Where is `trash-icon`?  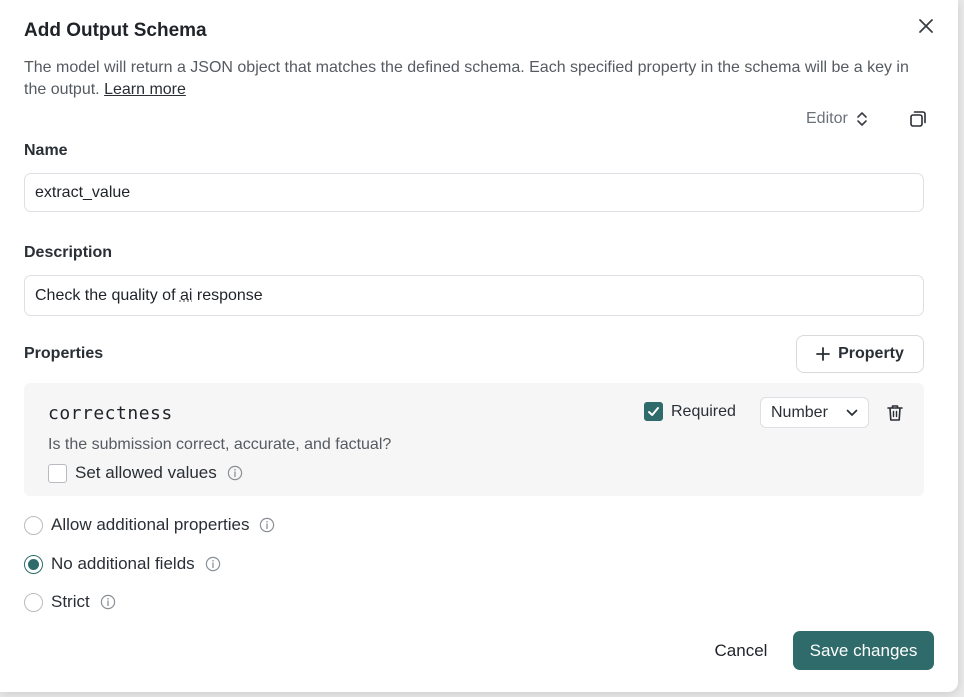 trash-icon is located at coordinates (895, 413).